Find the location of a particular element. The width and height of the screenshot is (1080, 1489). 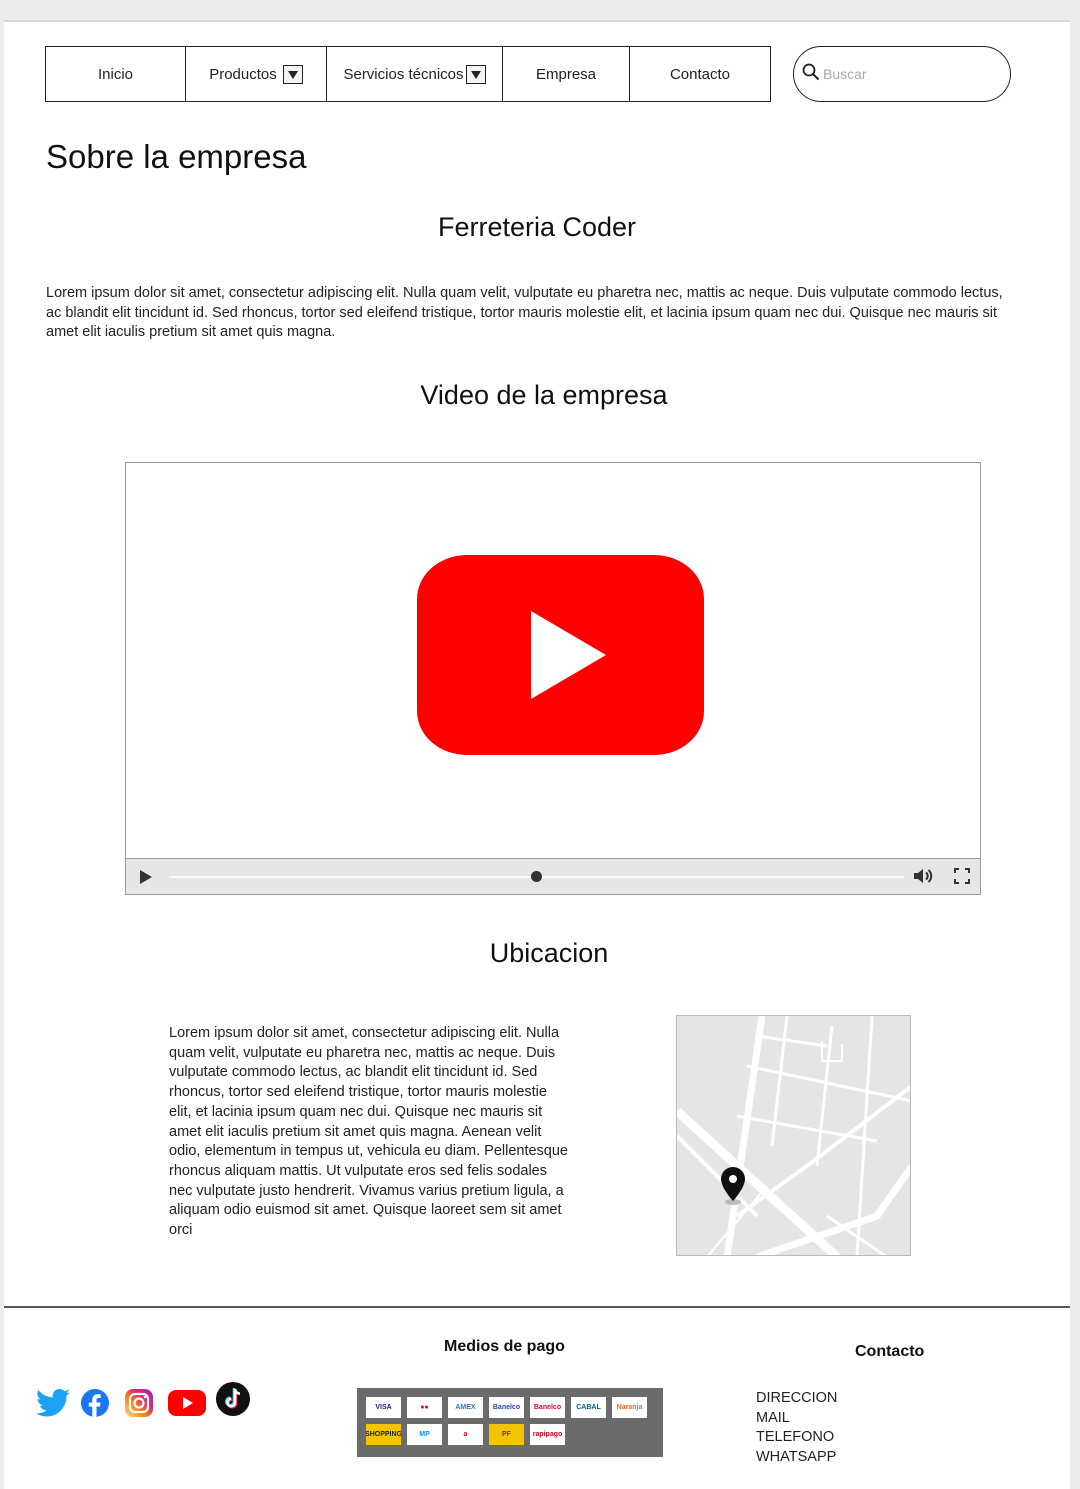

contact-list: DIRECCION MAIL TELEFONO WHATSAPP is located at coordinates (796, 1428).